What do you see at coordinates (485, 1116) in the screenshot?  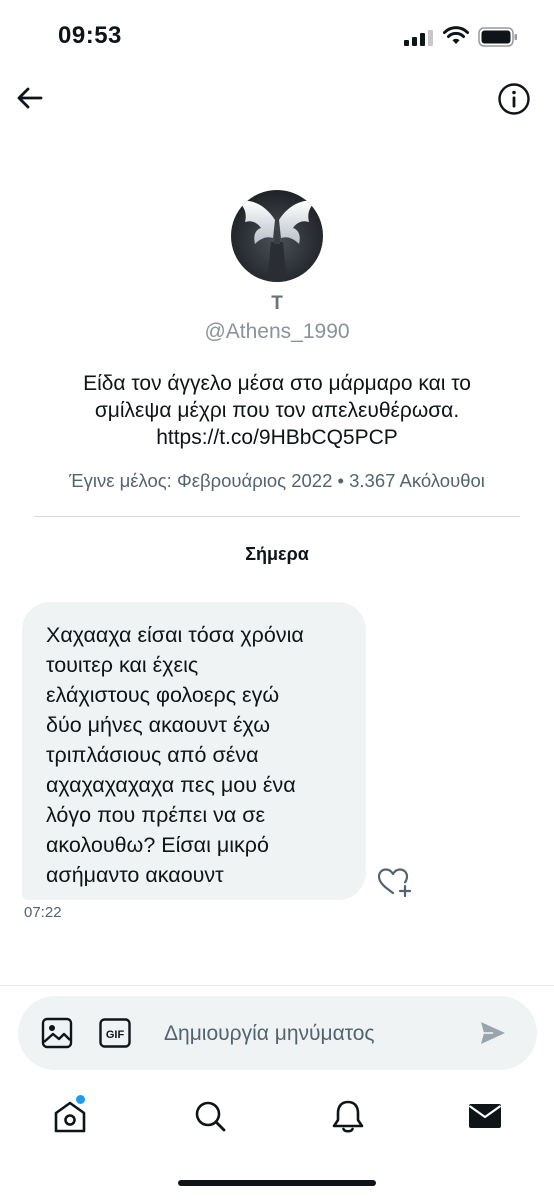 I see `mail-icon` at bounding box center [485, 1116].